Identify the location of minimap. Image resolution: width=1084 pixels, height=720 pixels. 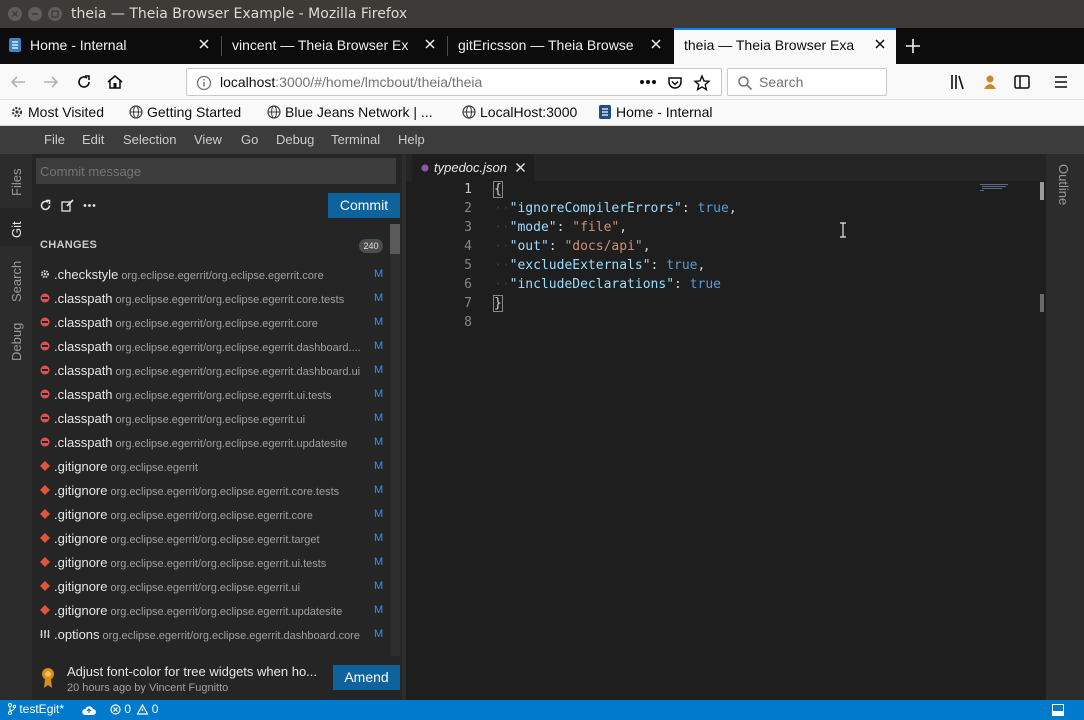
(994, 187).